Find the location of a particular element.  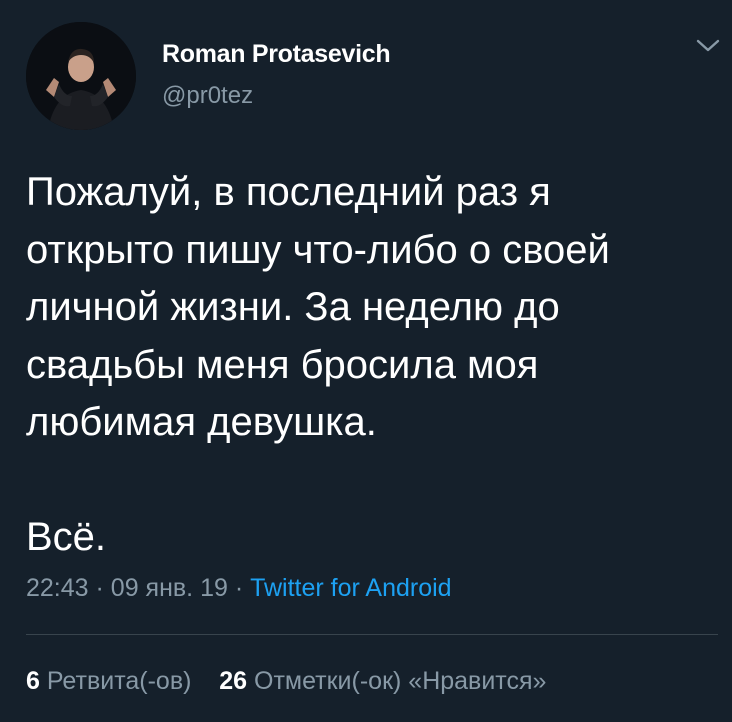

likes-stat: 26 Отметки(-ок) «Нравится» is located at coordinates (382, 681).